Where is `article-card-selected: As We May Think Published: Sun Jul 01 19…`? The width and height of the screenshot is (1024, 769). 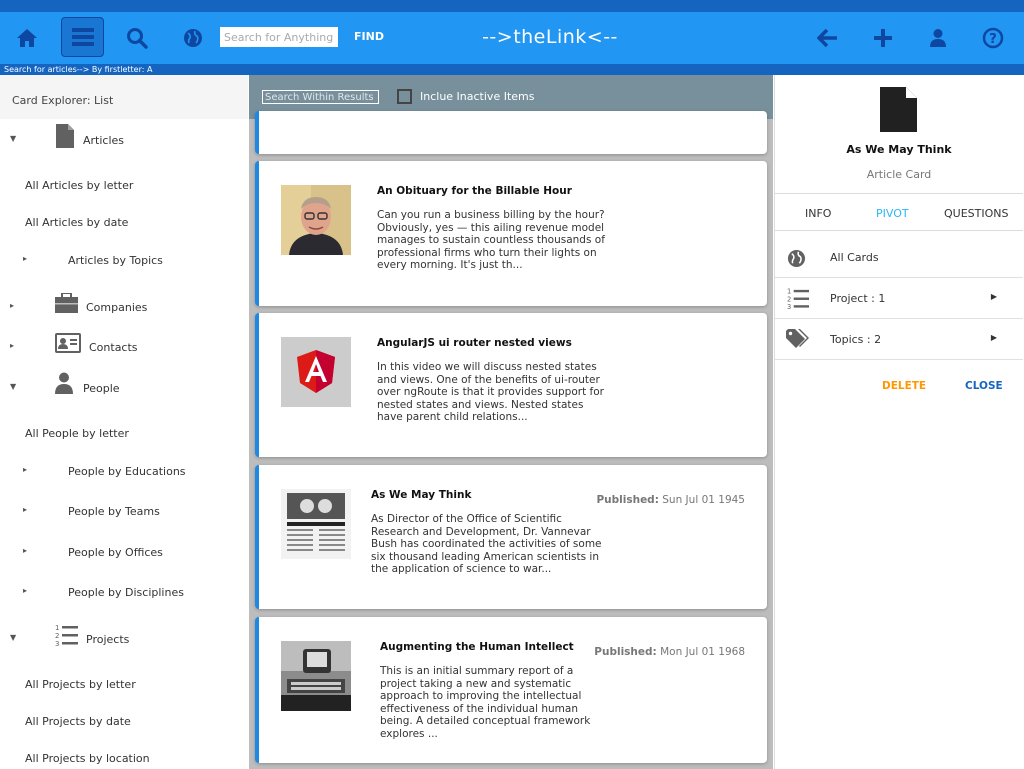 article-card-selected: As We May Think Published: Sun Jul 01 19… is located at coordinates (511, 537).